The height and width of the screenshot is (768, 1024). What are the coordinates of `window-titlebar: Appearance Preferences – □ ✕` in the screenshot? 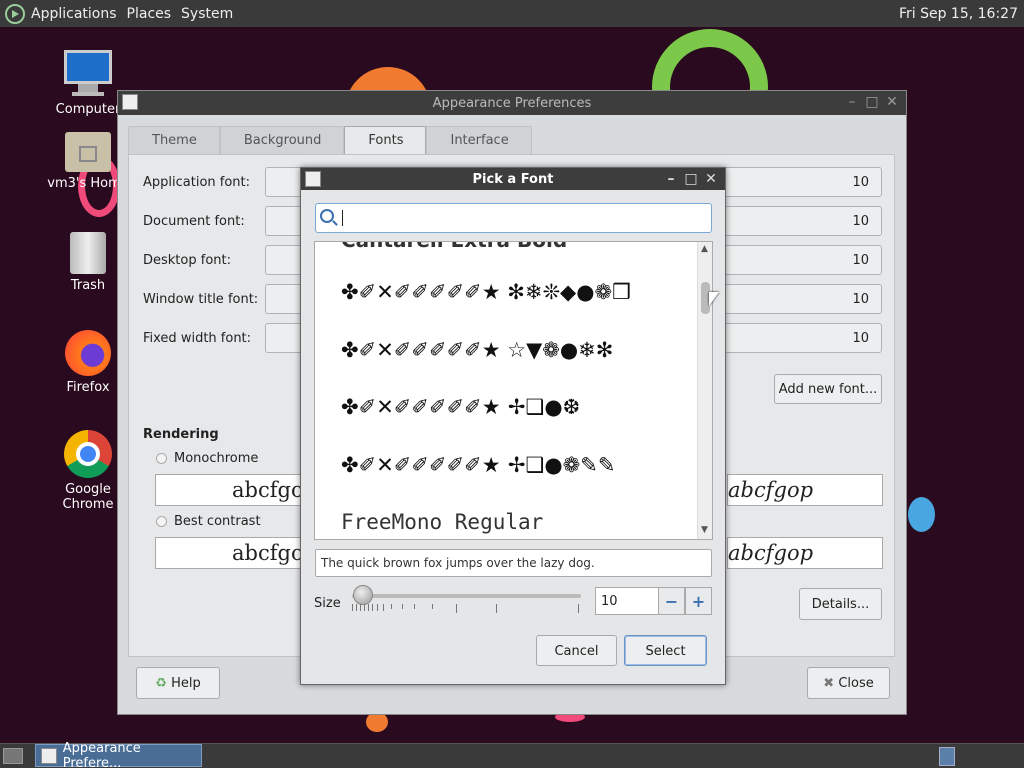 It's located at (512, 103).